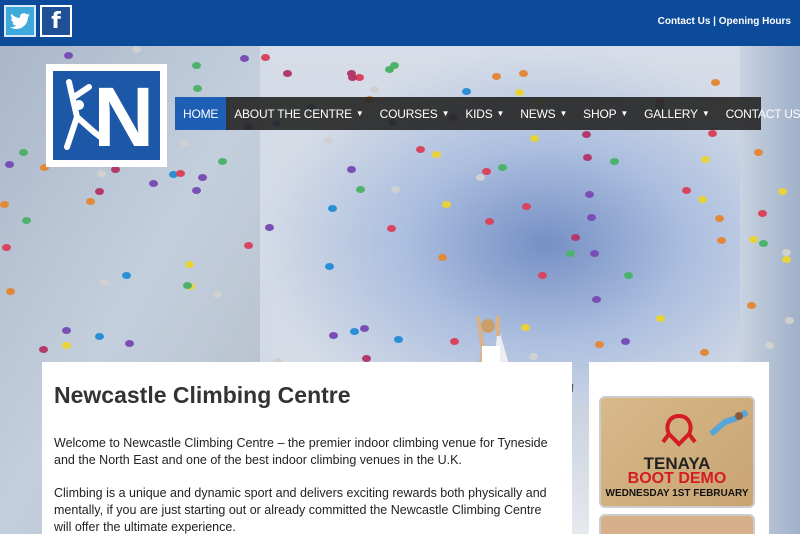  I want to click on promo-title: BOOT DEMO, so click(677, 478).